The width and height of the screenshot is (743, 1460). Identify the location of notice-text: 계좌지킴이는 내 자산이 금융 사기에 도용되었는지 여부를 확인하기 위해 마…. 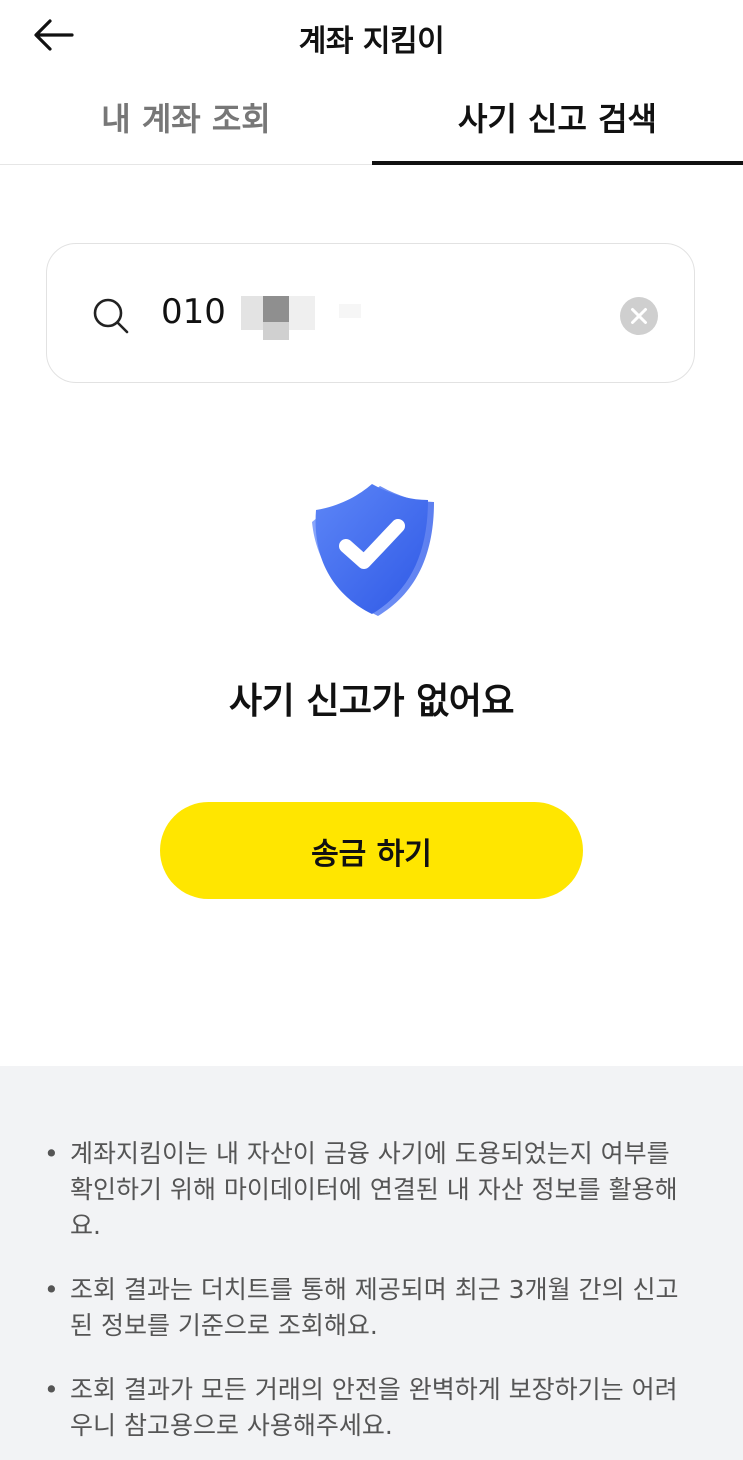
(374, 1189).